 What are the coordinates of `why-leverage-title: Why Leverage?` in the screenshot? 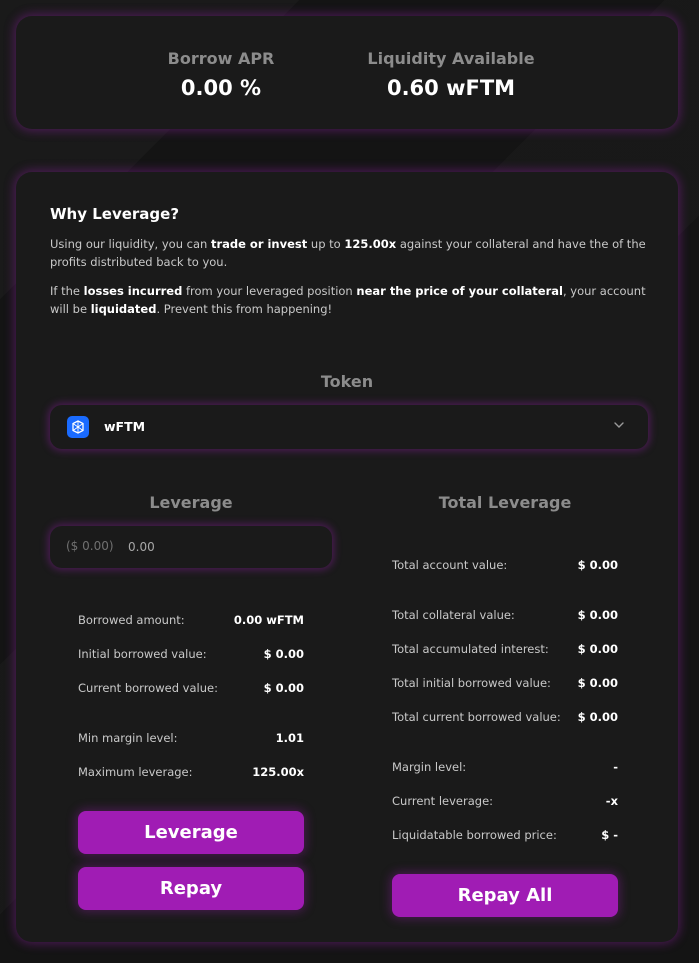 It's located at (115, 214).